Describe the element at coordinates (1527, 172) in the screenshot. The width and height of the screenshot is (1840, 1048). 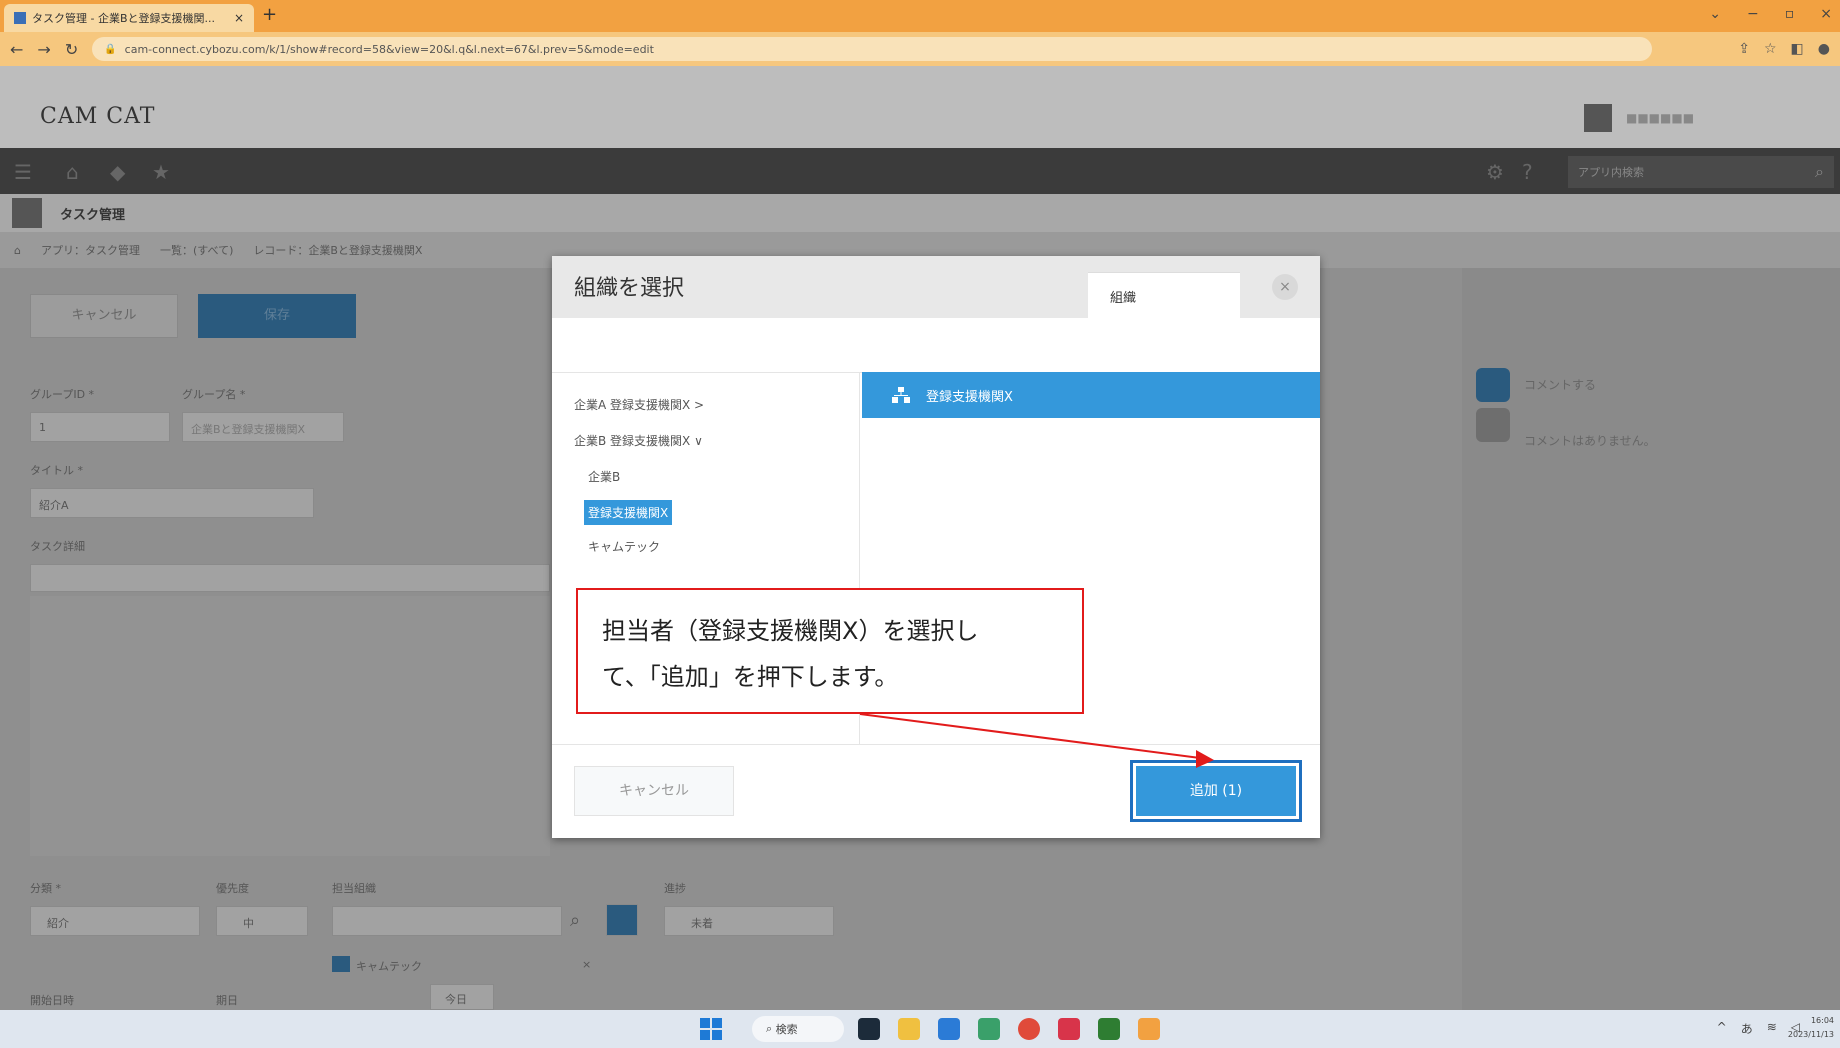
I see `help-icon: ?` at that location.